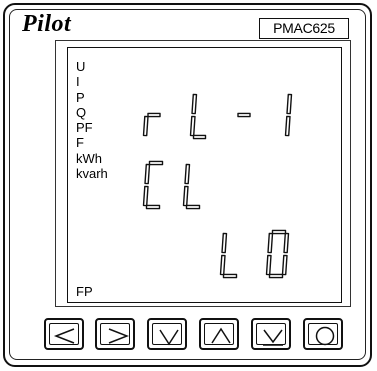 The height and width of the screenshot is (371, 377). I want to click on circle-button, so click(323, 334).